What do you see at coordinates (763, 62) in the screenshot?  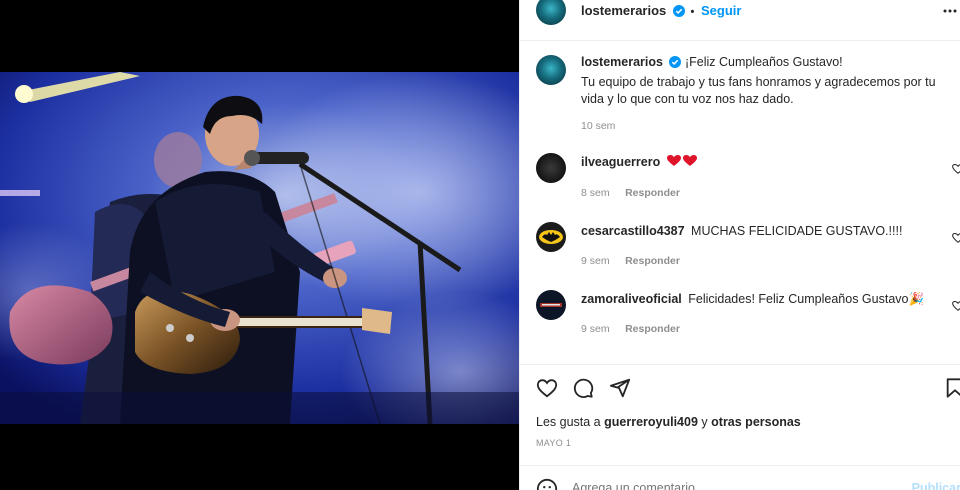 I see `caption-title: ¡Feliz Cumpleaños Gustavo!` at bounding box center [763, 62].